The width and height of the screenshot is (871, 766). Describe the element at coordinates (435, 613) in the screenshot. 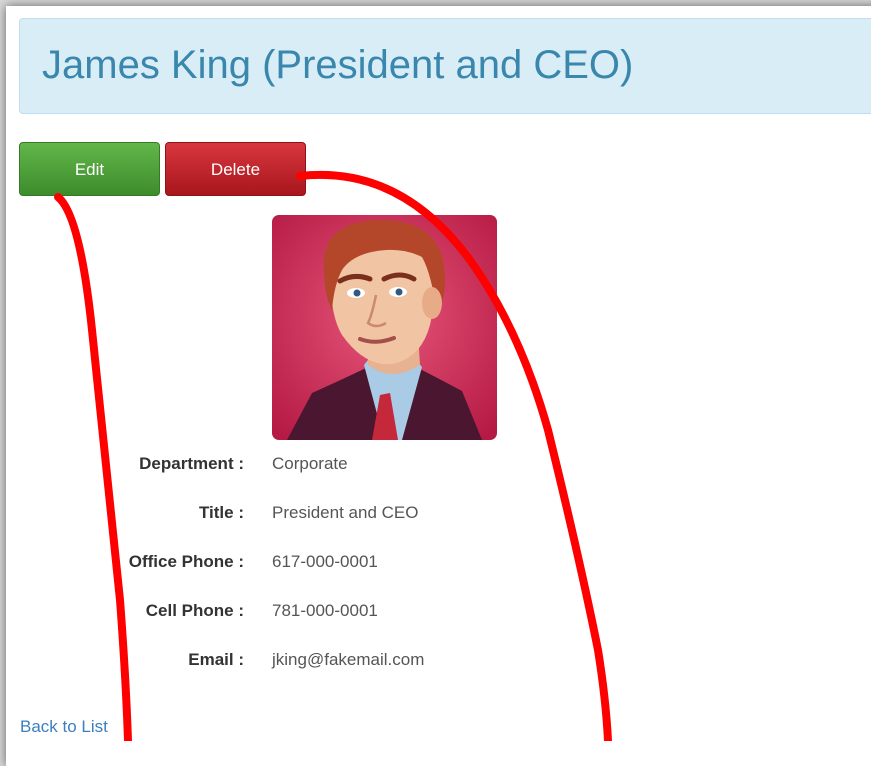

I see `cell-phone-row: Cell Phone : 781-000-0001` at that location.